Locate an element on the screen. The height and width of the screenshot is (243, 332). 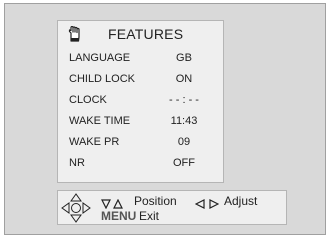
setting-row-child-lock: CHILD LOCK ON is located at coordinates (140, 79).